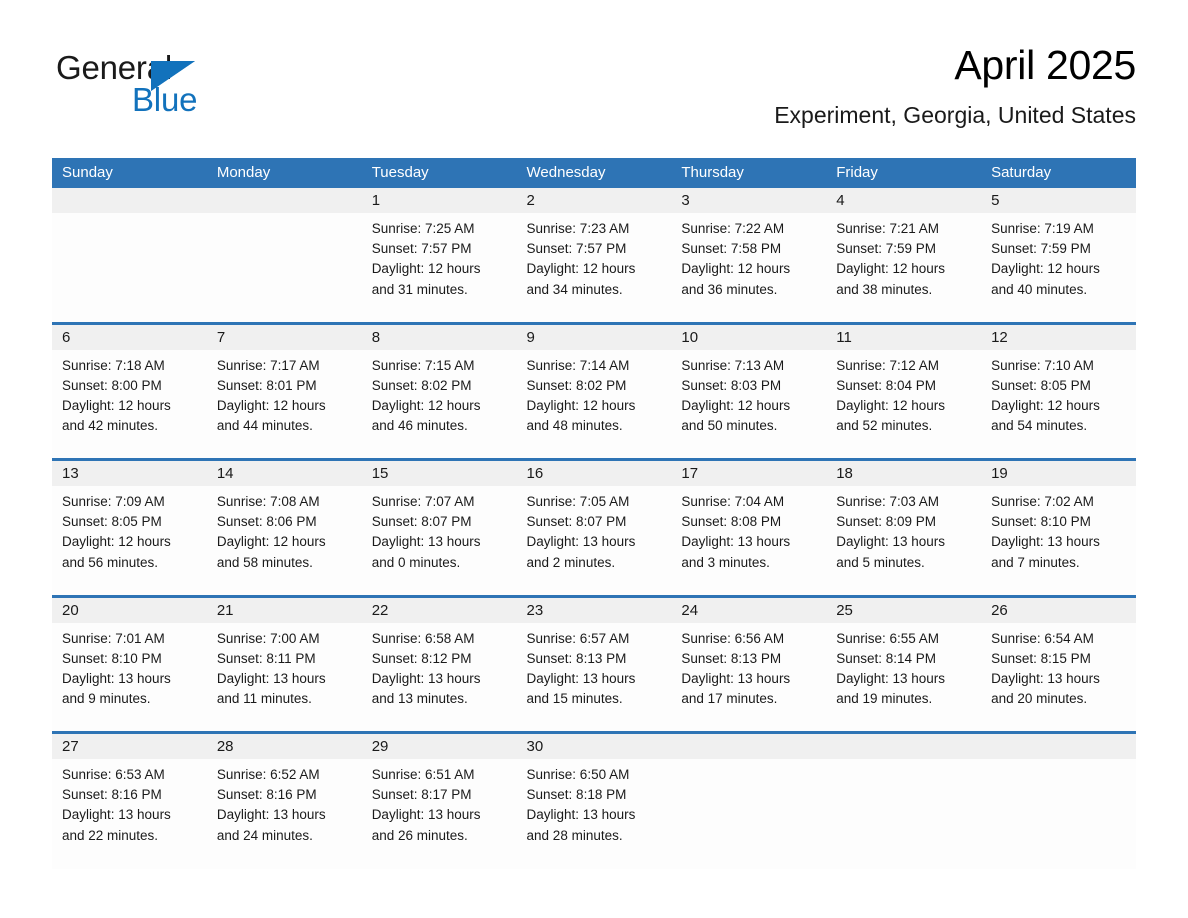 This screenshot has width=1188, height=918. What do you see at coordinates (419, 289) in the screenshot?
I see `daylight-text-line2: and 31 minutes.` at bounding box center [419, 289].